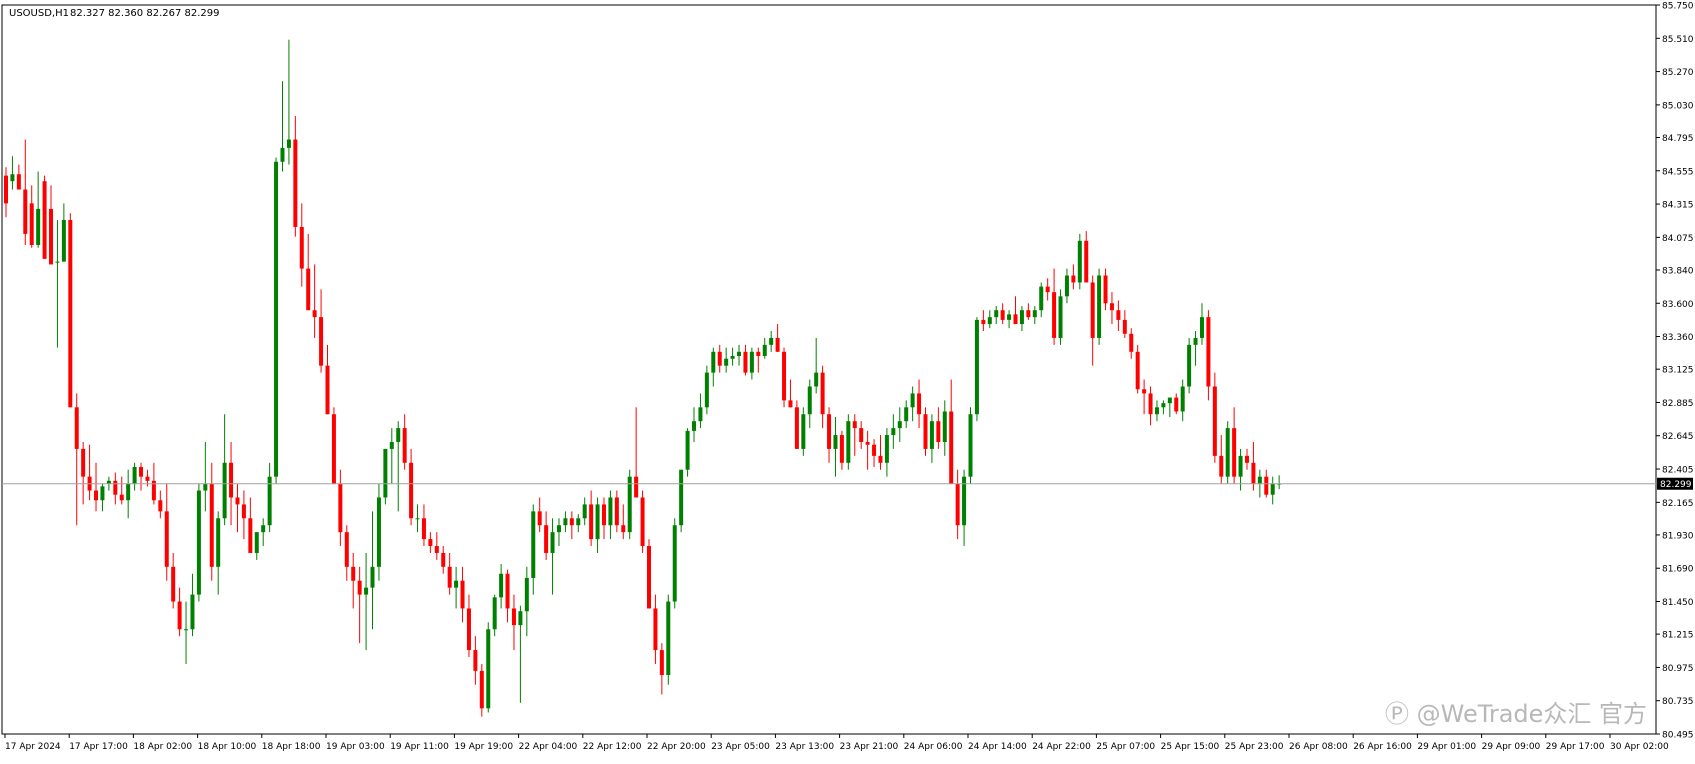  What do you see at coordinates (1190, 747) in the screenshot?
I see `time-tick-label: 25 Apr 15:00` at bounding box center [1190, 747].